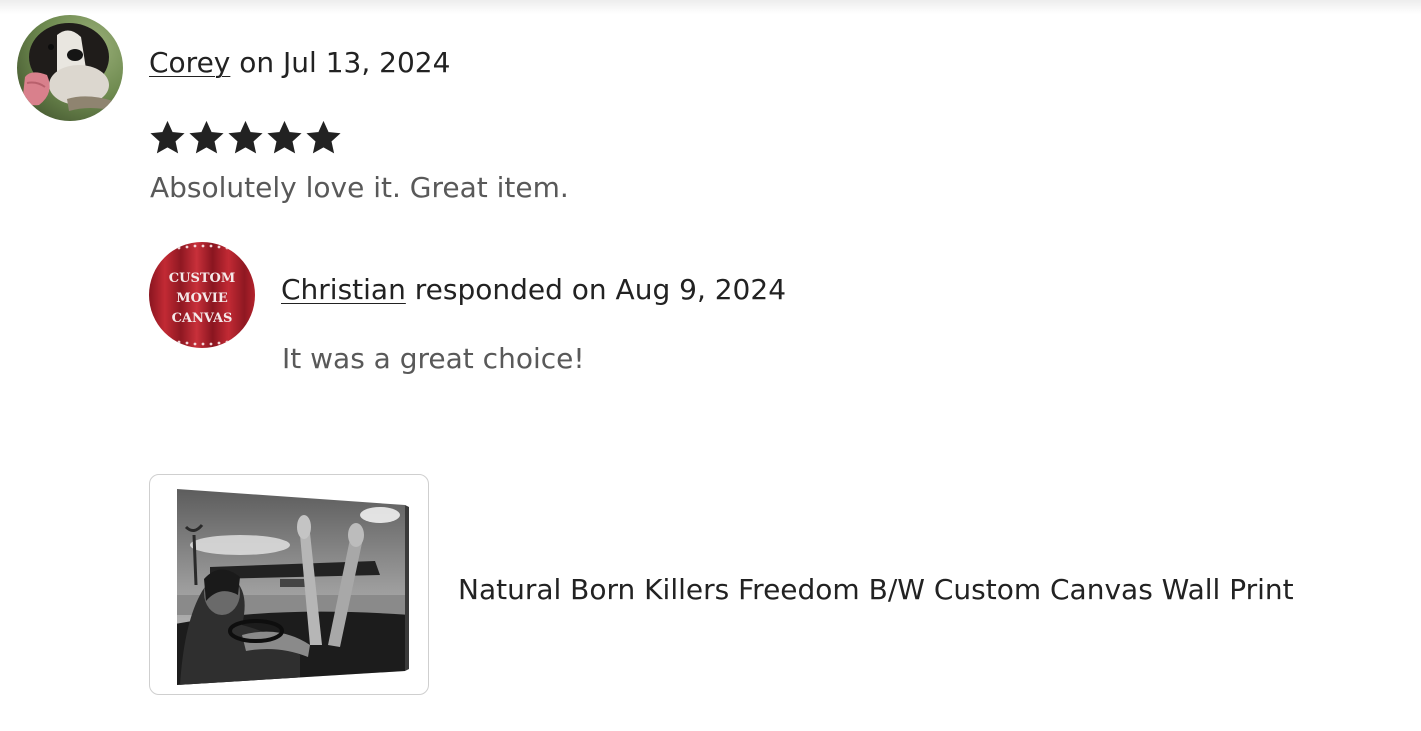 Image resolution: width=1421 pixels, height=731 pixels. What do you see at coordinates (189, 62) in the screenshot?
I see `reviewer-name-link: Corey` at bounding box center [189, 62].